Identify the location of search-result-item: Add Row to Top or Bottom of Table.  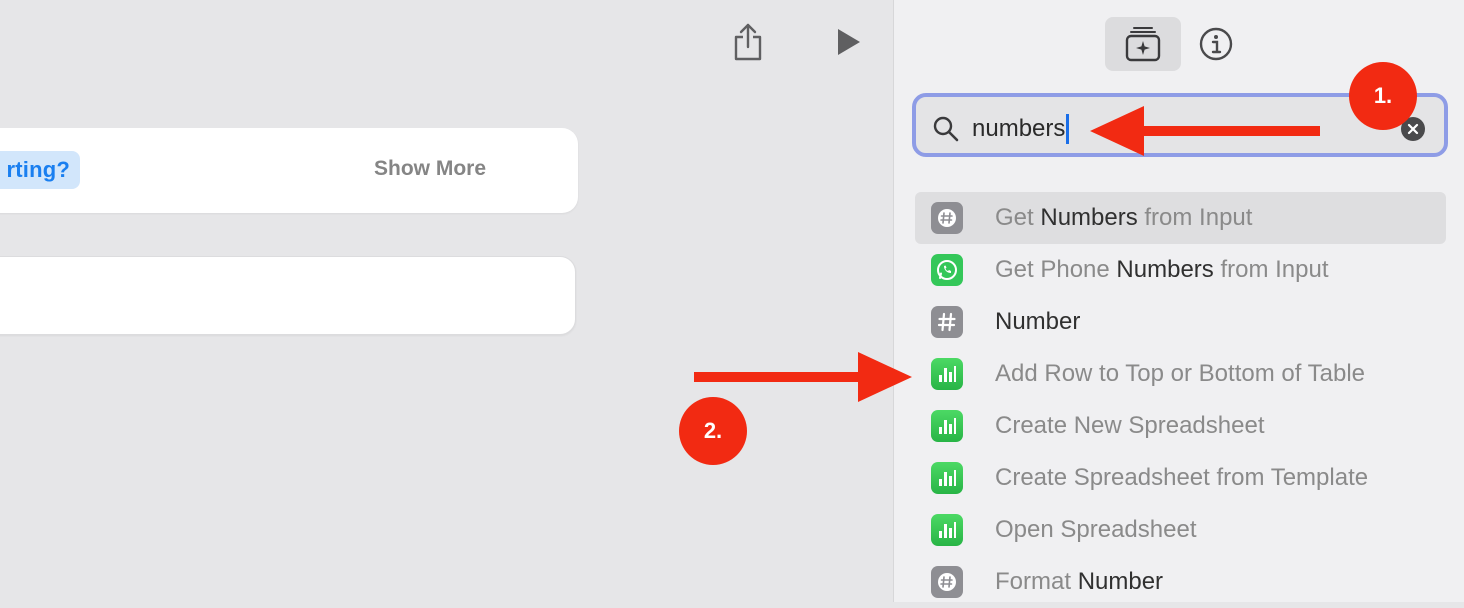
(1180, 374).